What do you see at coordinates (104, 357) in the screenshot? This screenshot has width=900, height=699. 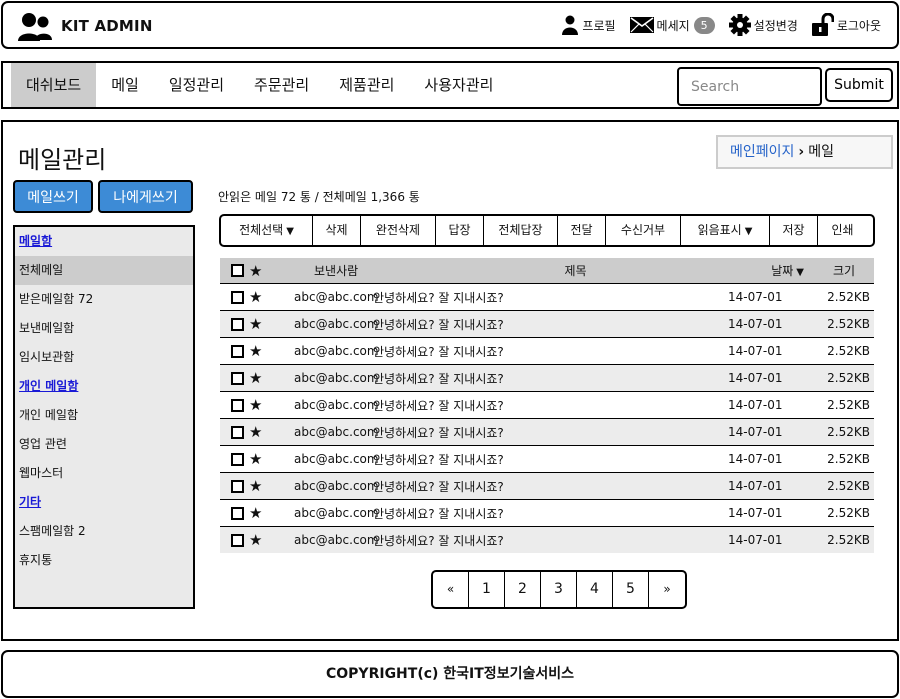 I see `sidebar-item: 임시보관함` at bounding box center [104, 357].